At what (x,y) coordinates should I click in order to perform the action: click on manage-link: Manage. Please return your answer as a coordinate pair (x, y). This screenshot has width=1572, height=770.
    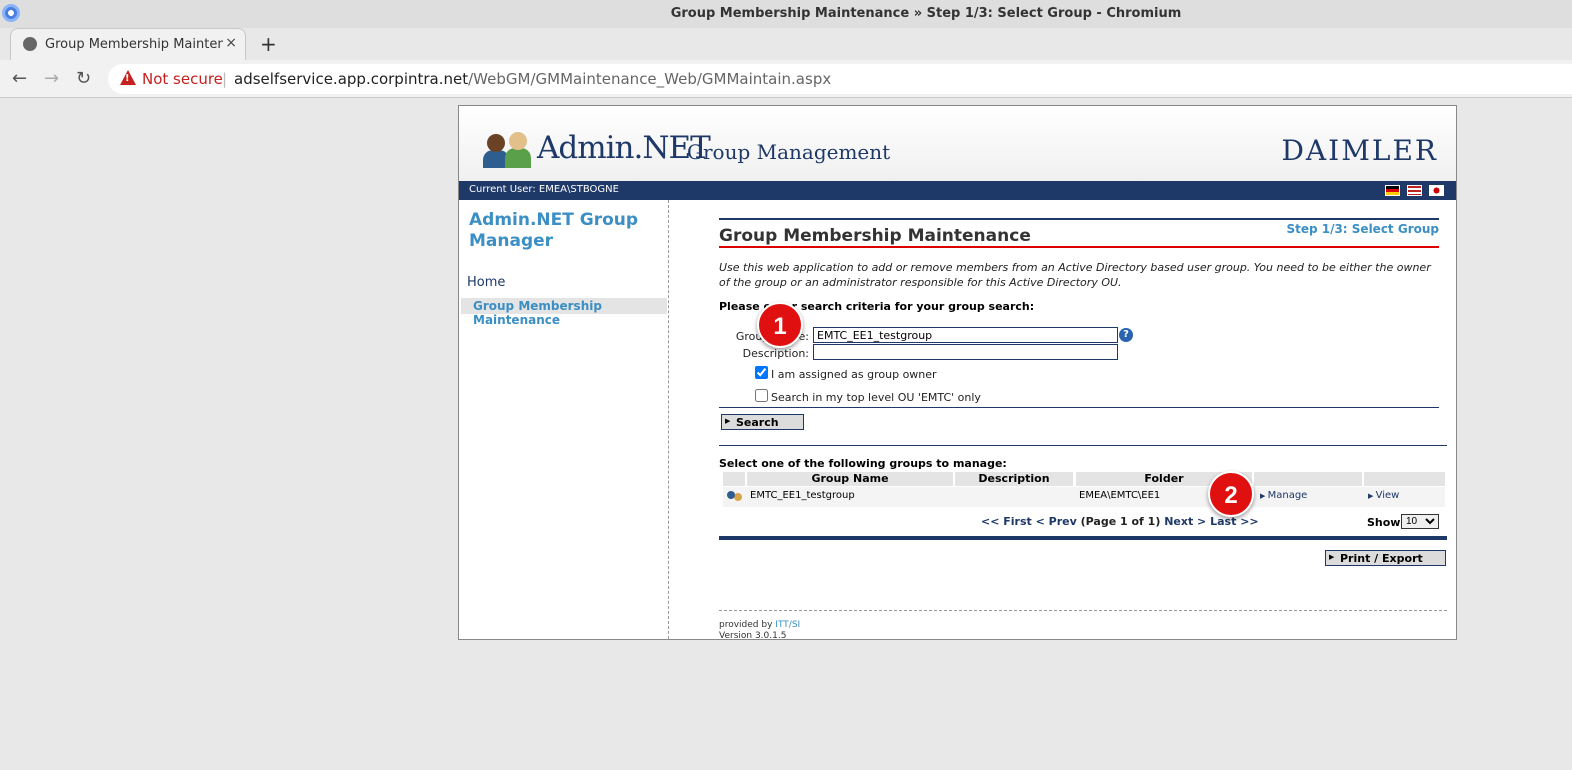
    Looking at the image, I should click on (1284, 499).